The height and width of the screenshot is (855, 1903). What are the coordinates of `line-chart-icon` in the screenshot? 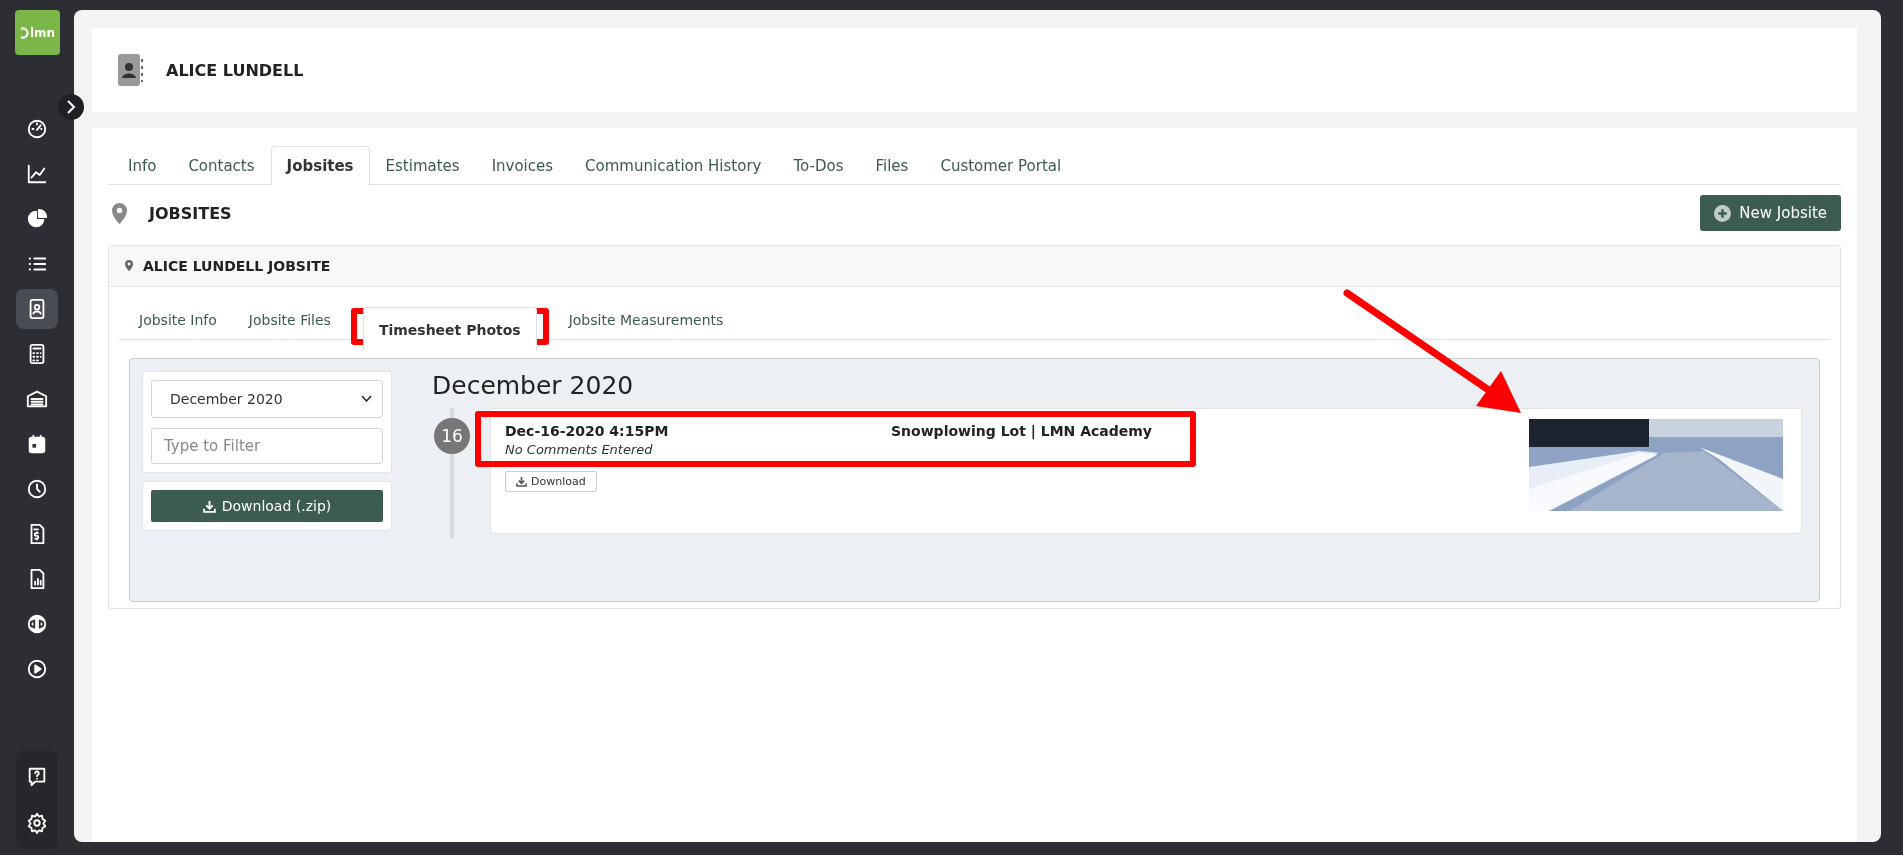 It's located at (37, 174).